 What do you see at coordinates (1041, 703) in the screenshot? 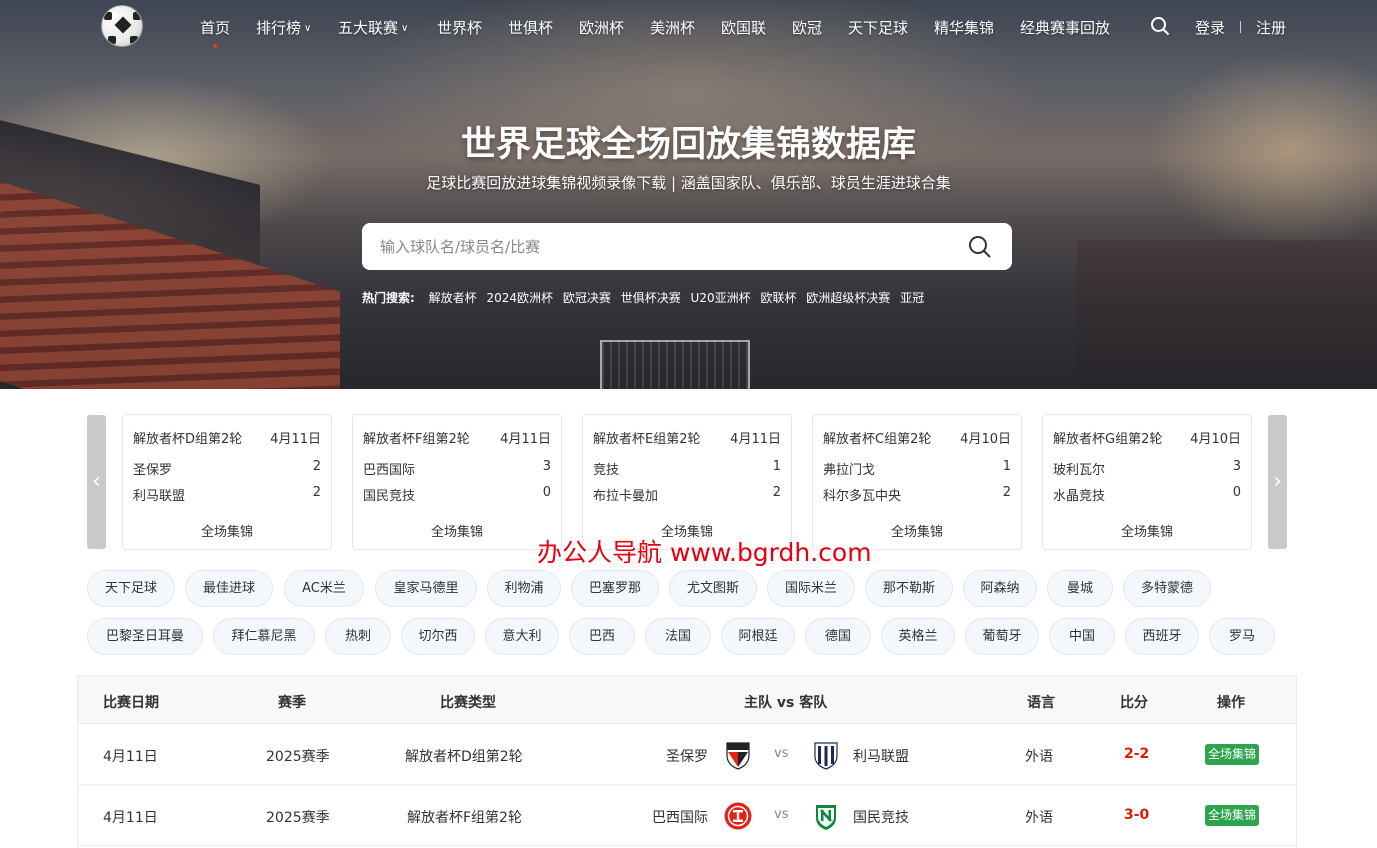
I see `col-language: 语言` at bounding box center [1041, 703].